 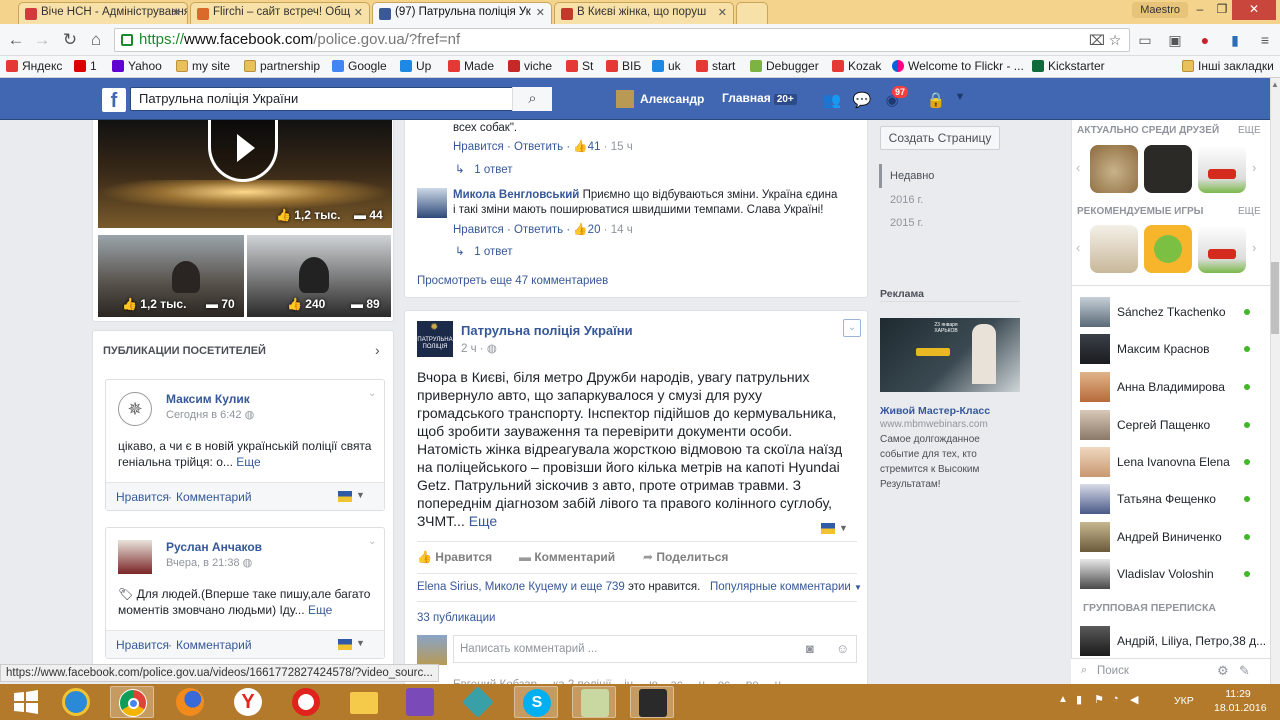 What do you see at coordinates (934, 424) in the screenshot?
I see `ad-url: www.mbmwebinars.com` at bounding box center [934, 424].